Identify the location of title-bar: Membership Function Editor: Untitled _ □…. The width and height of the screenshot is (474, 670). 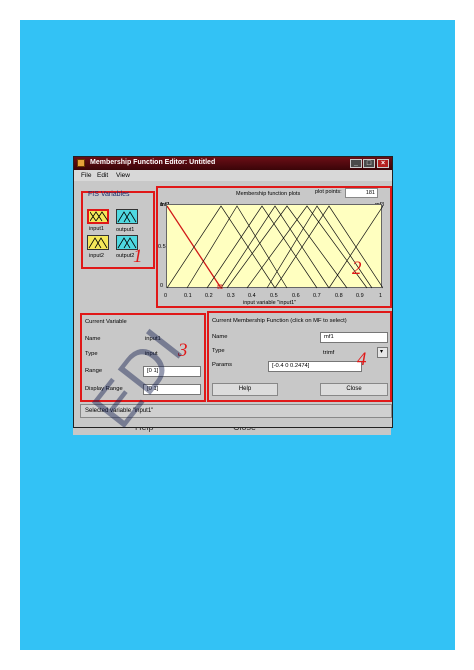
(233, 163).